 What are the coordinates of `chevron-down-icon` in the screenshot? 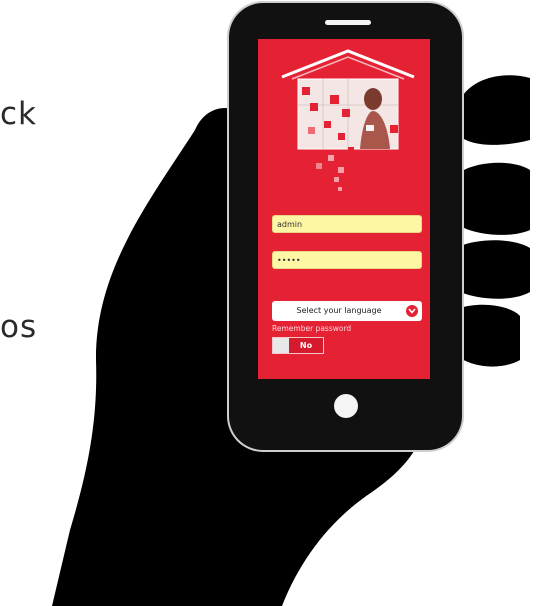 It's located at (412, 311).